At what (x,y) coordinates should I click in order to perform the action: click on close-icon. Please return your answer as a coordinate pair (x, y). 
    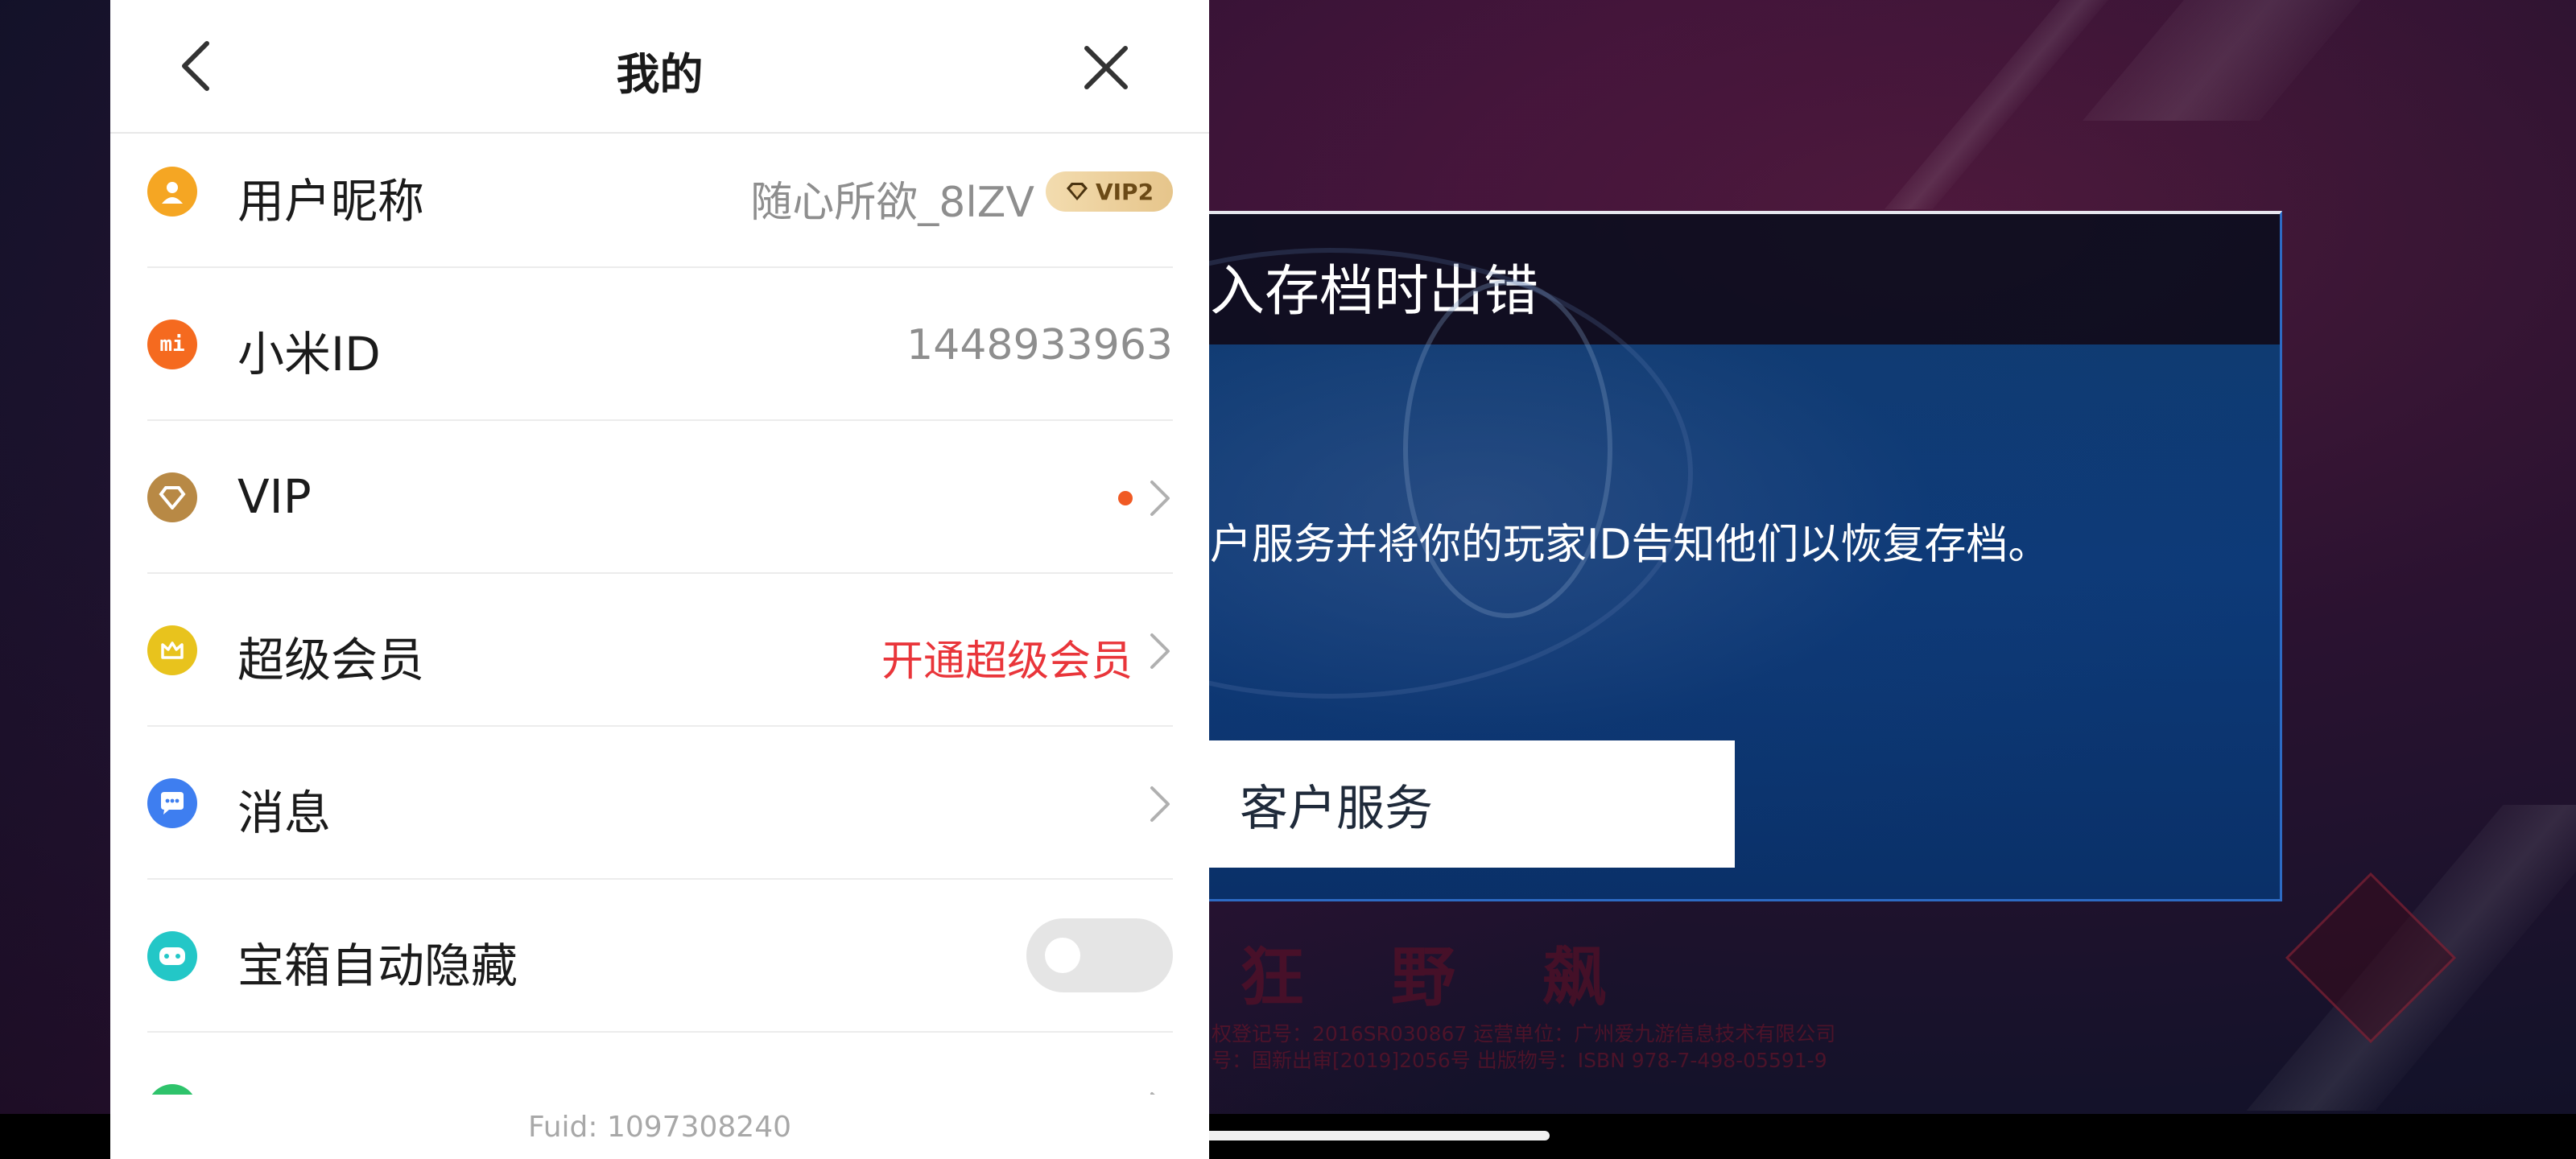
    Looking at the image, I should click on (1106, 67).